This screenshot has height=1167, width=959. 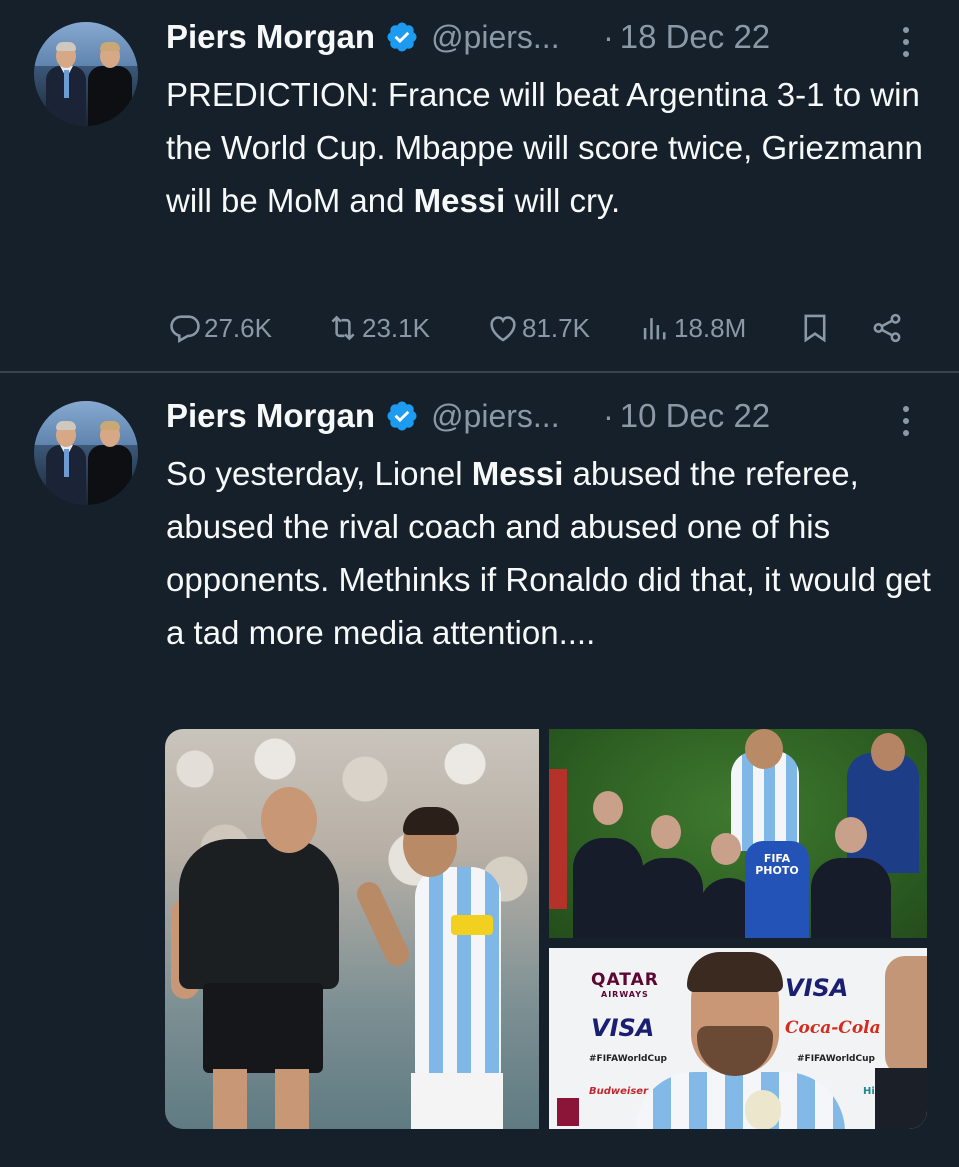 What do you see at coordinates (625, 980) in the screenshot?
I see `sponsor-qatar: QATAR` at bounding box center [625, 980].